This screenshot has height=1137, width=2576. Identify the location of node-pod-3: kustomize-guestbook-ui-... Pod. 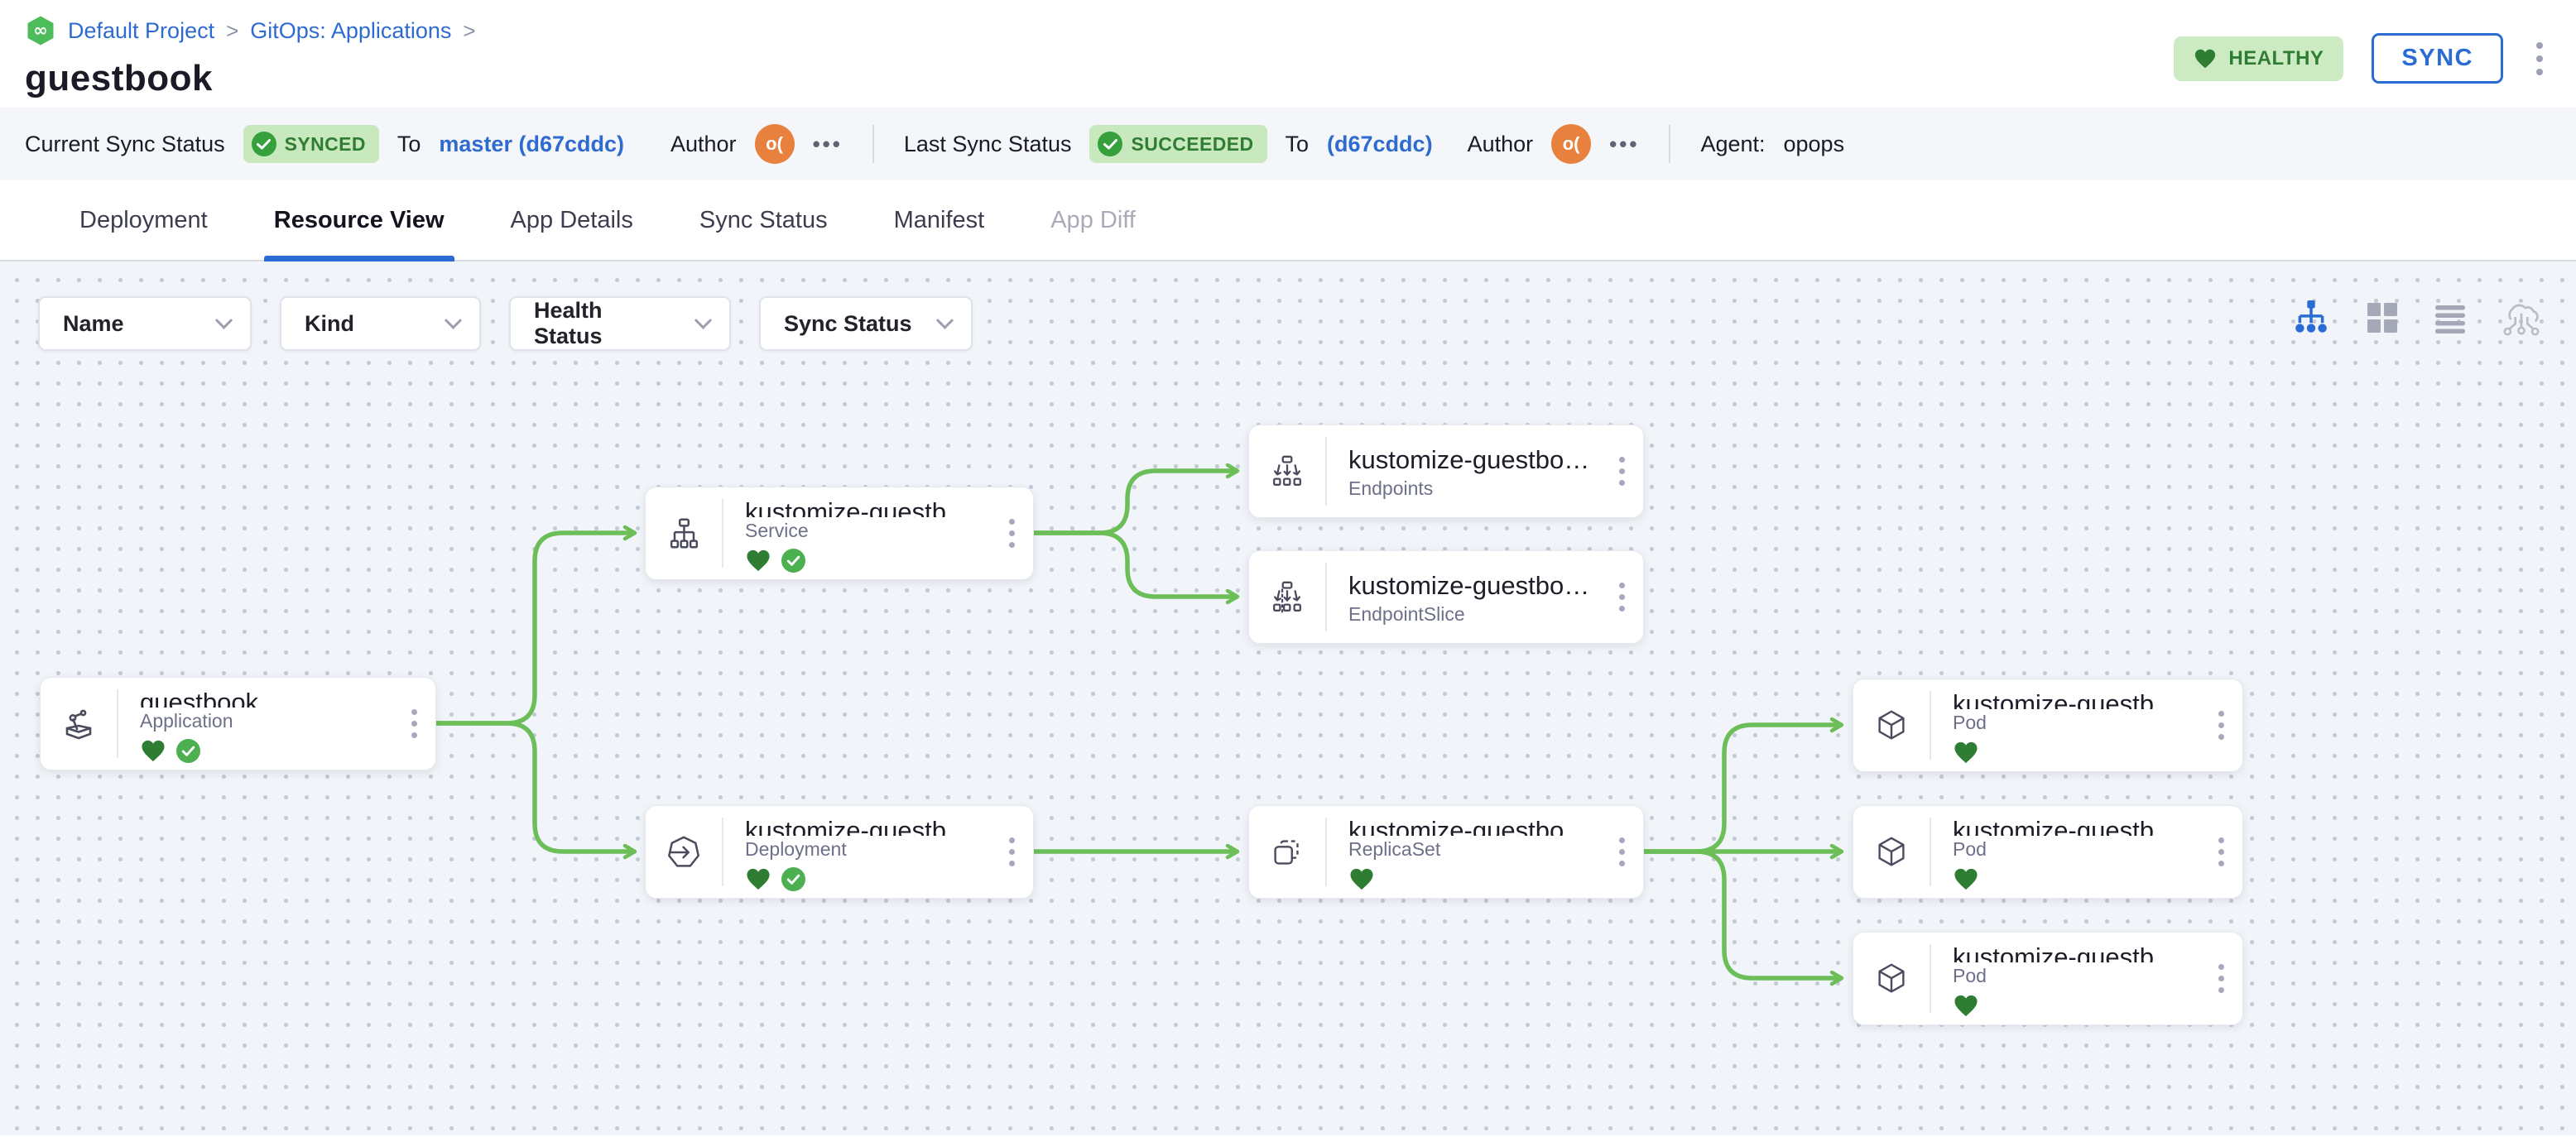
(2048, 978).